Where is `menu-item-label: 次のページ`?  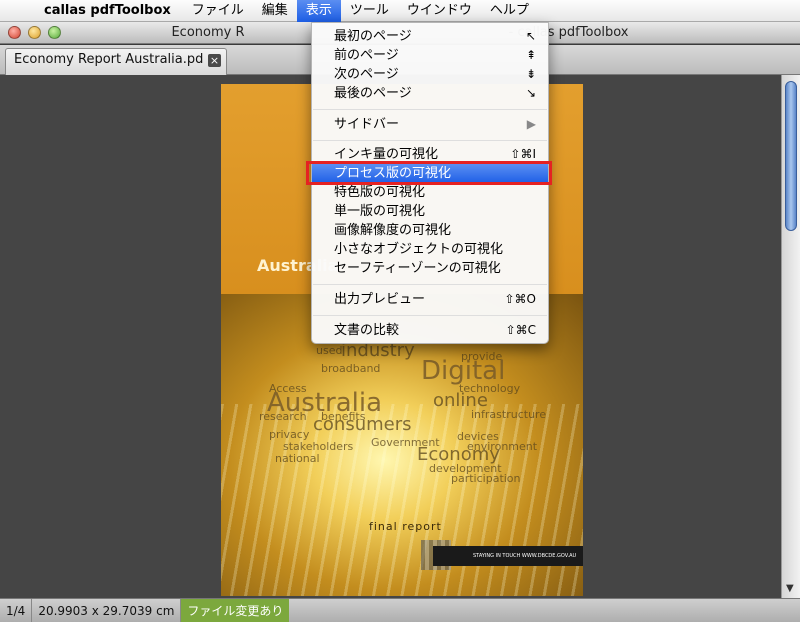
menu-item-label: 次のページ is located at coordinates (366, 74).